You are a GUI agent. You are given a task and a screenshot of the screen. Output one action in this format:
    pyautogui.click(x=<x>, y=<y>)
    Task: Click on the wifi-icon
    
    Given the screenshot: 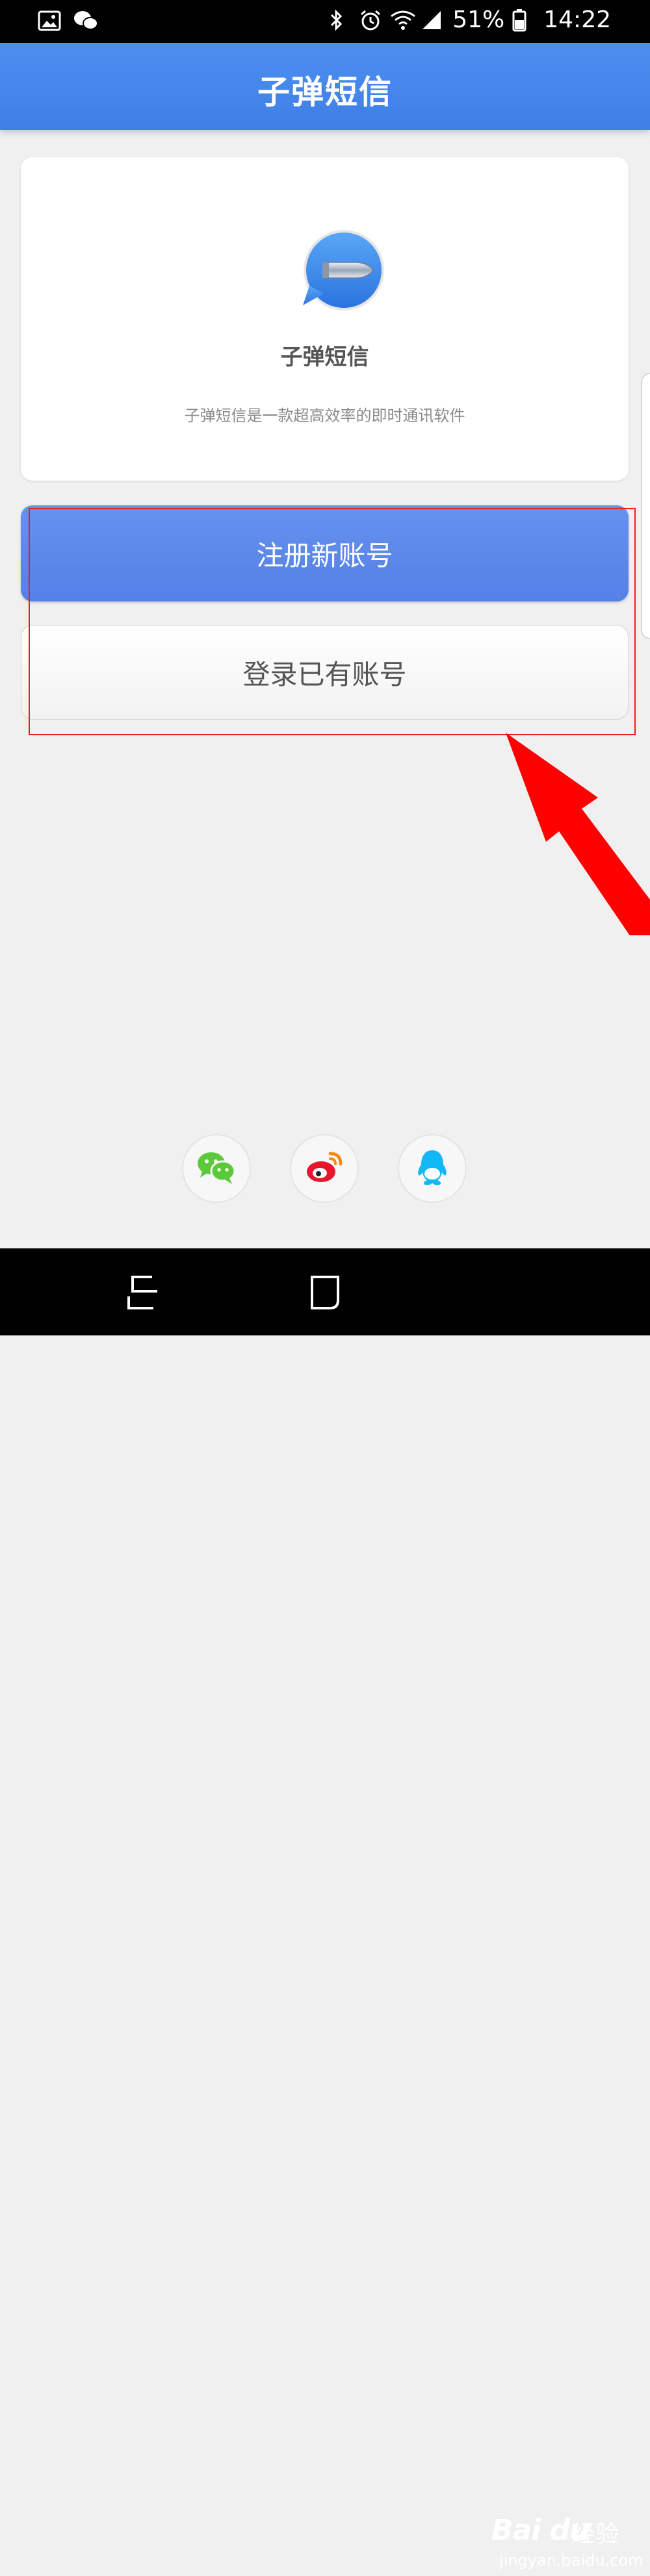 What is the action you would take?
    pyautogui.click(x=403, y=20)
    